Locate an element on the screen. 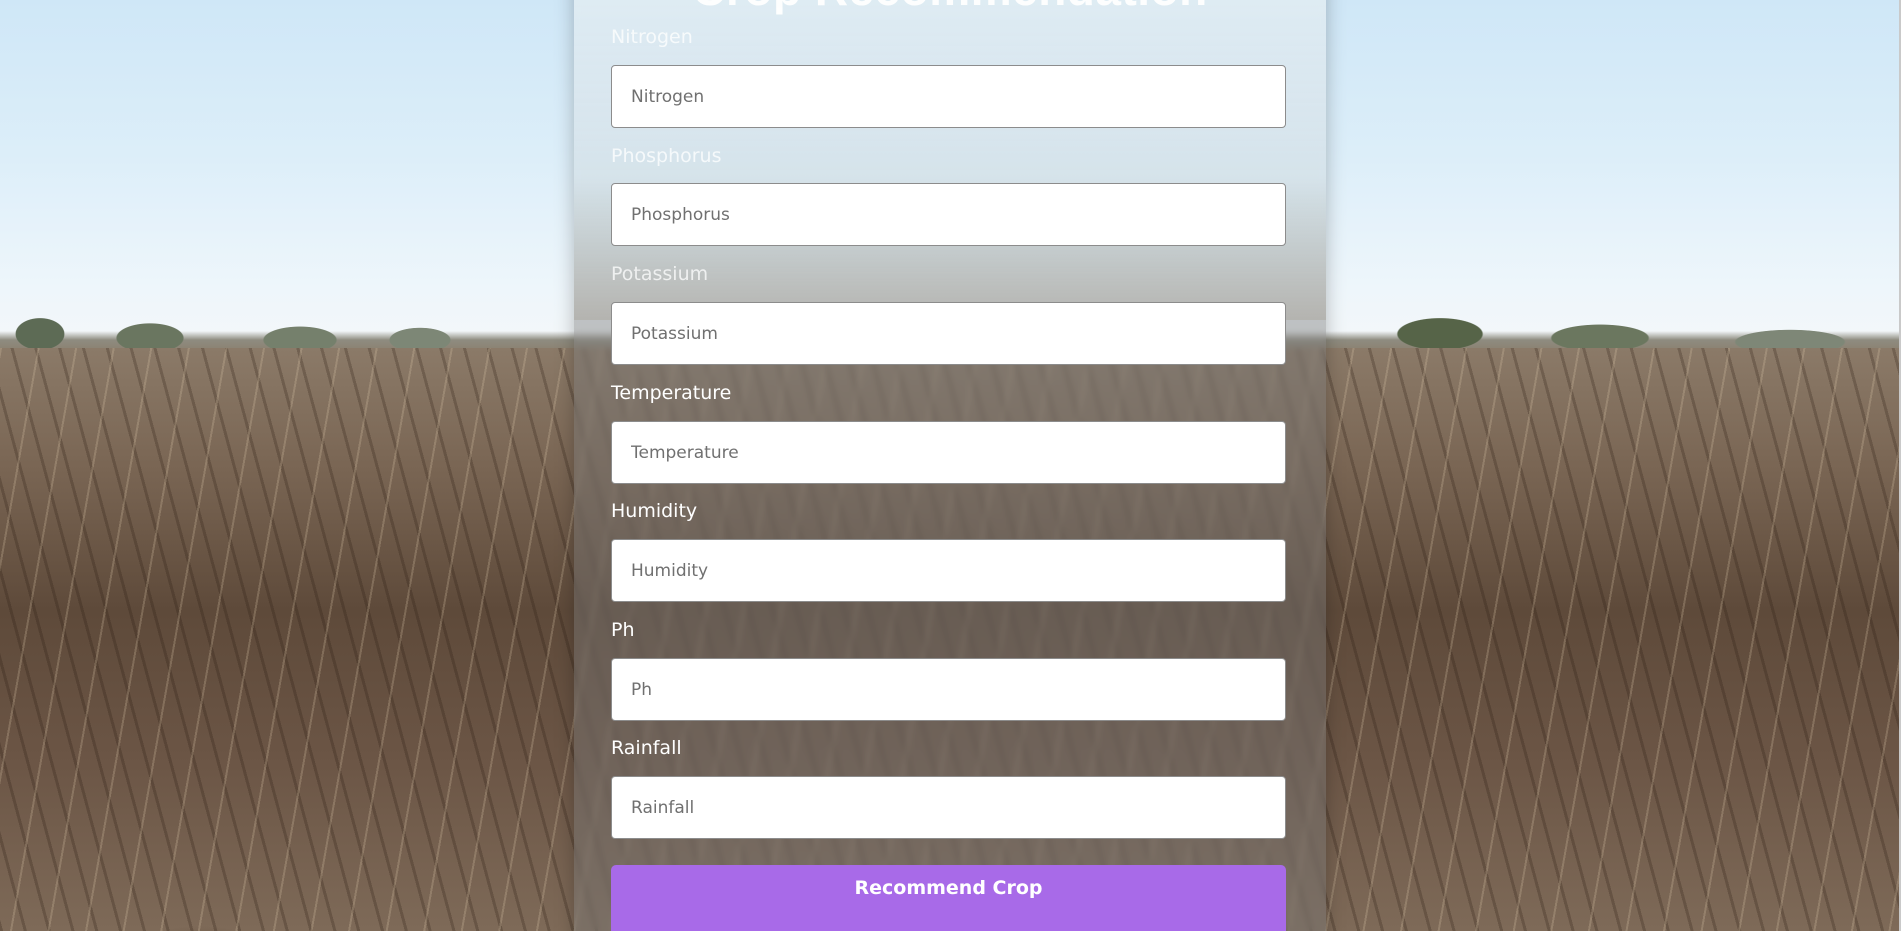 This screenshot has width=1901, height=931. potassium-label: Potassium is located at coordinates (660, 274).